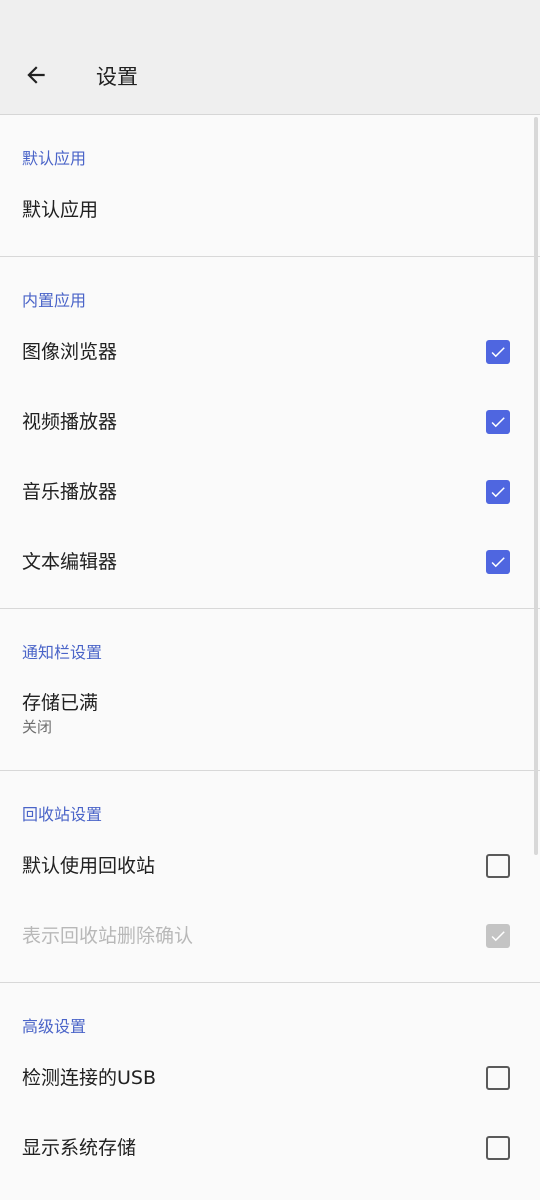  What do you see at coordinates (270, 562) in the screenshot?
I see `setting-text-editor: 文本编辑器` at bounding box center [270, 562].